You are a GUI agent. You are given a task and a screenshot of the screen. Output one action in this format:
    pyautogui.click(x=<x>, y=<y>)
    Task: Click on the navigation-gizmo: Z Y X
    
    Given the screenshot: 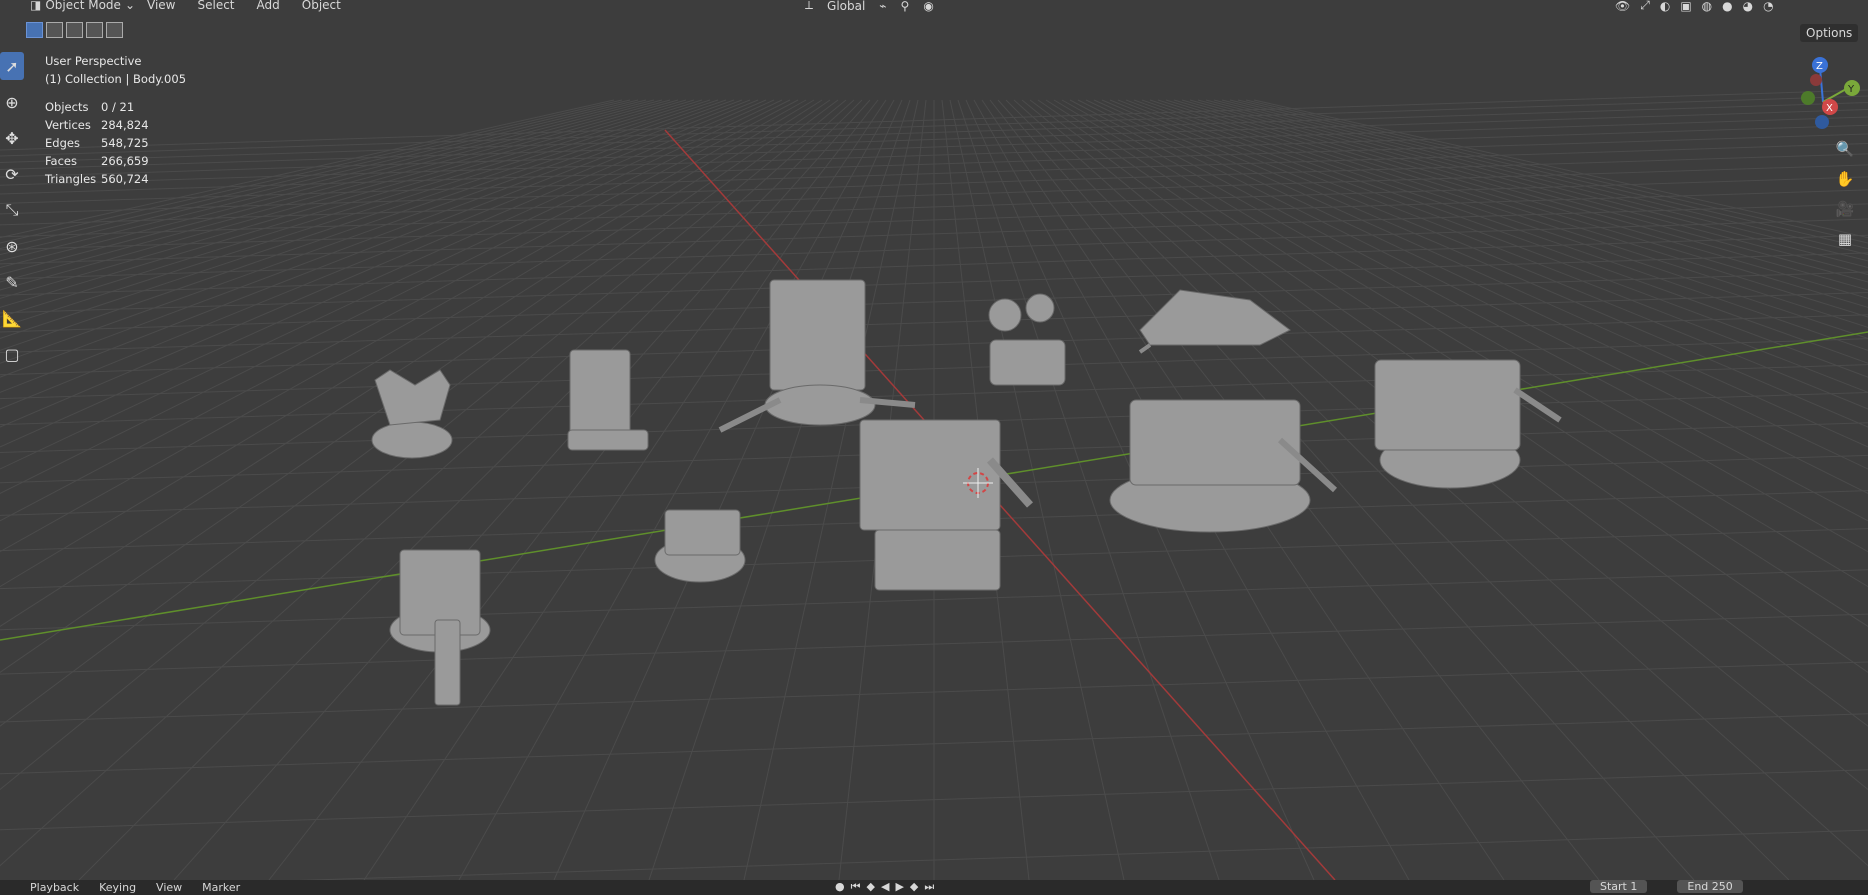 What is the action you would take?
    pyautogui.click(x=1823, y=95)
    